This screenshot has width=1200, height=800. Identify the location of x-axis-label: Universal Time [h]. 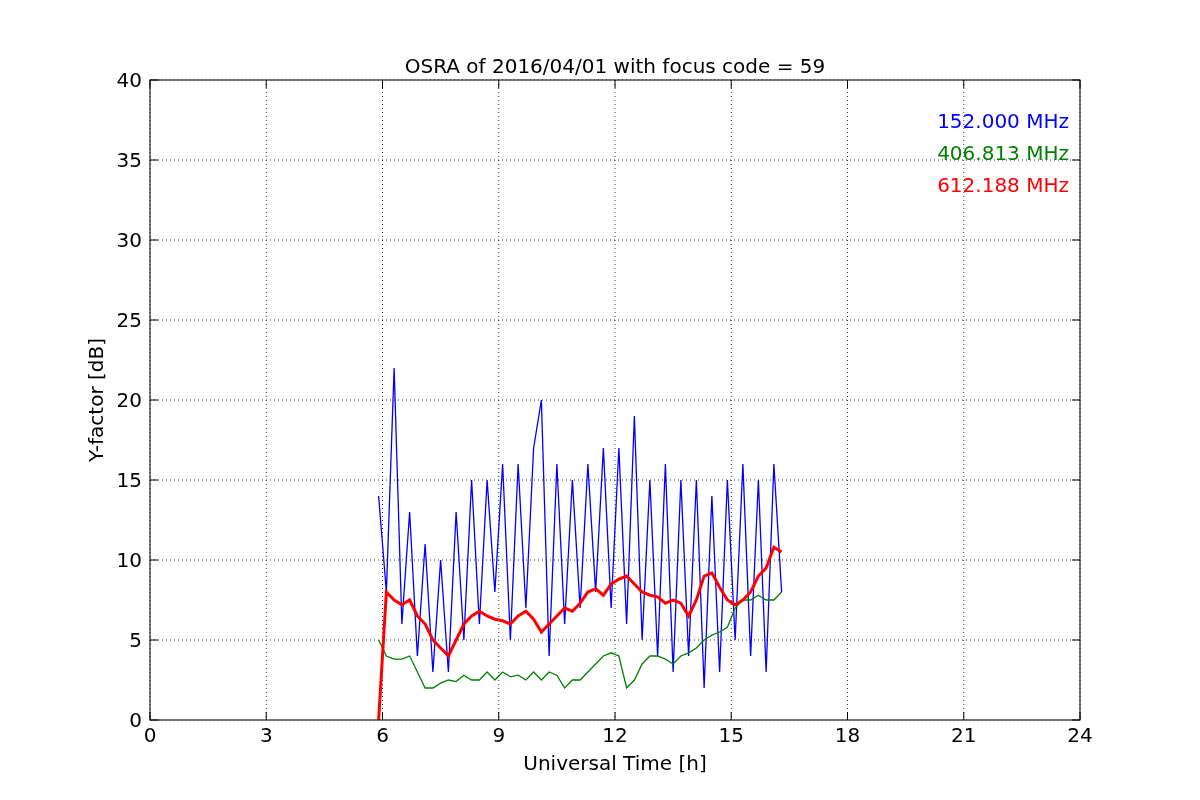
(615, 763).